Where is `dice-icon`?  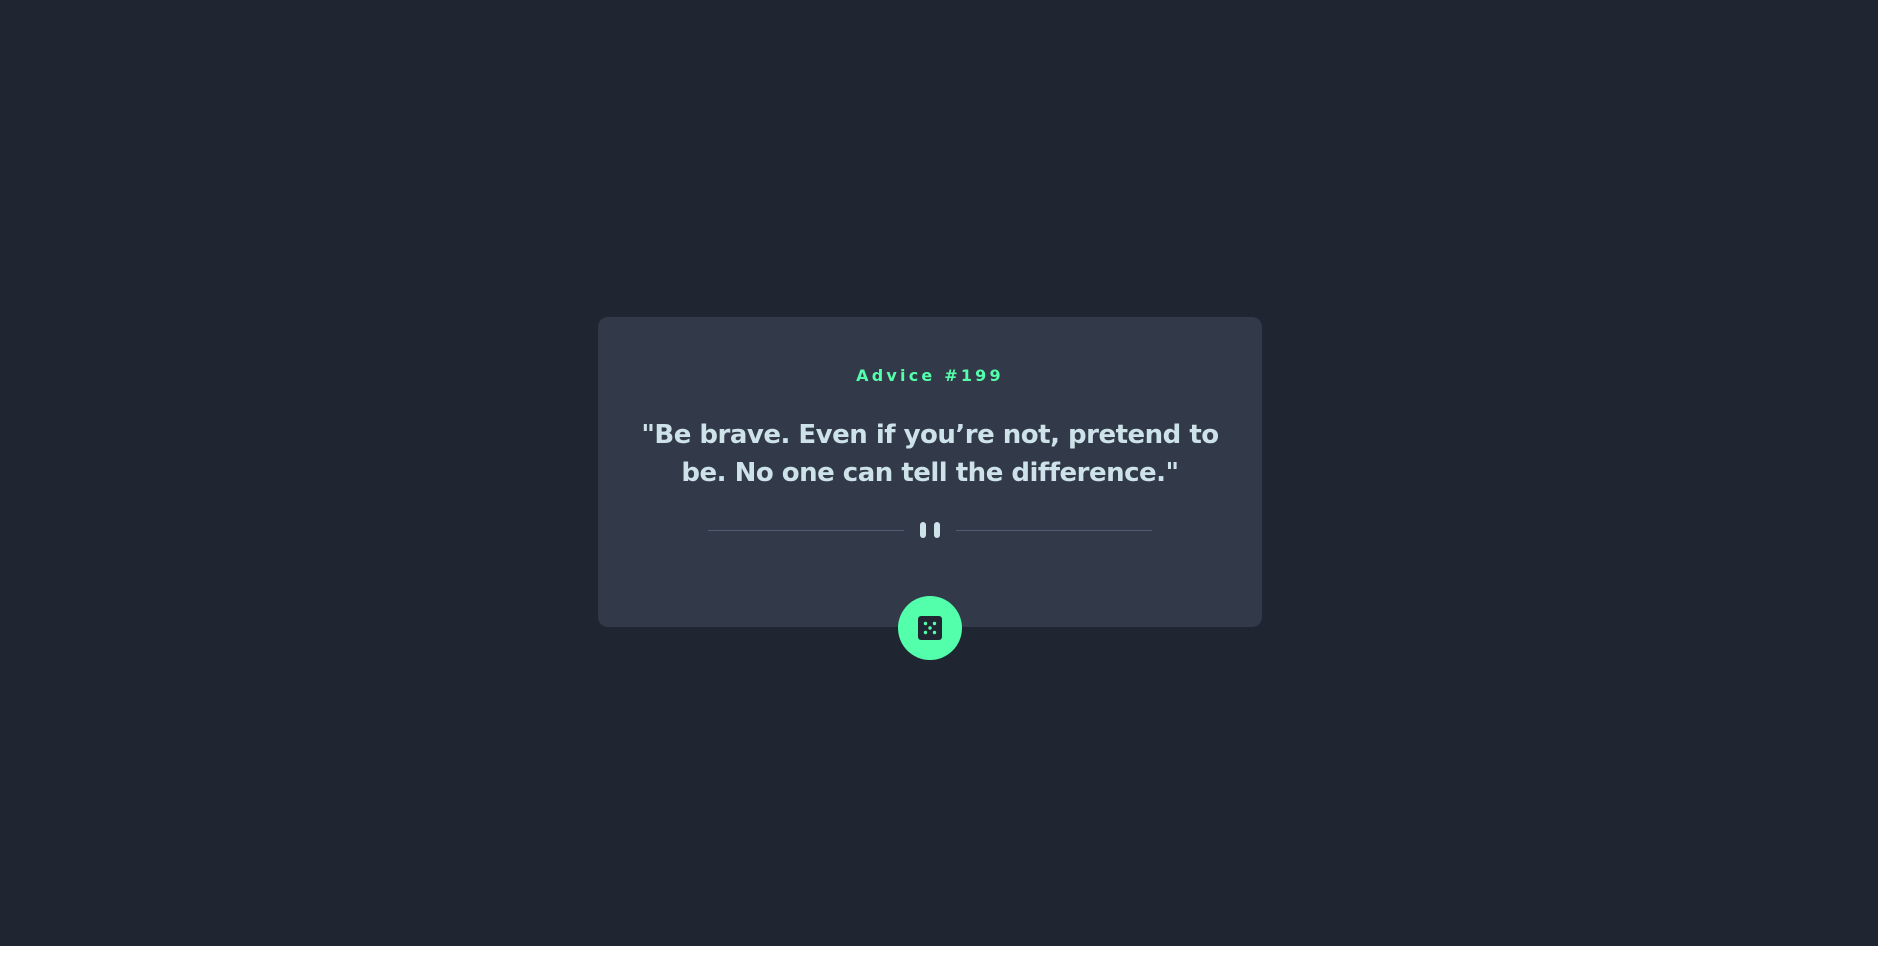 dice-icon is located at coordinates (930, 628).